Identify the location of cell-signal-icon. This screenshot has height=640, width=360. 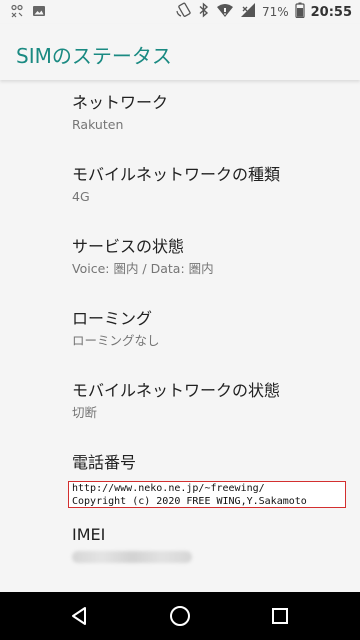
(248, 12).